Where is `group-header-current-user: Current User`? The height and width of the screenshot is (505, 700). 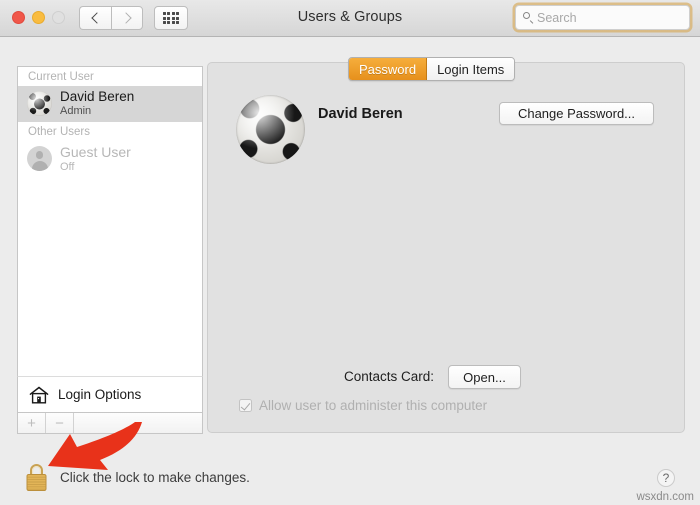
group-header-current-user: Current User is located at coordinates (61, 77).